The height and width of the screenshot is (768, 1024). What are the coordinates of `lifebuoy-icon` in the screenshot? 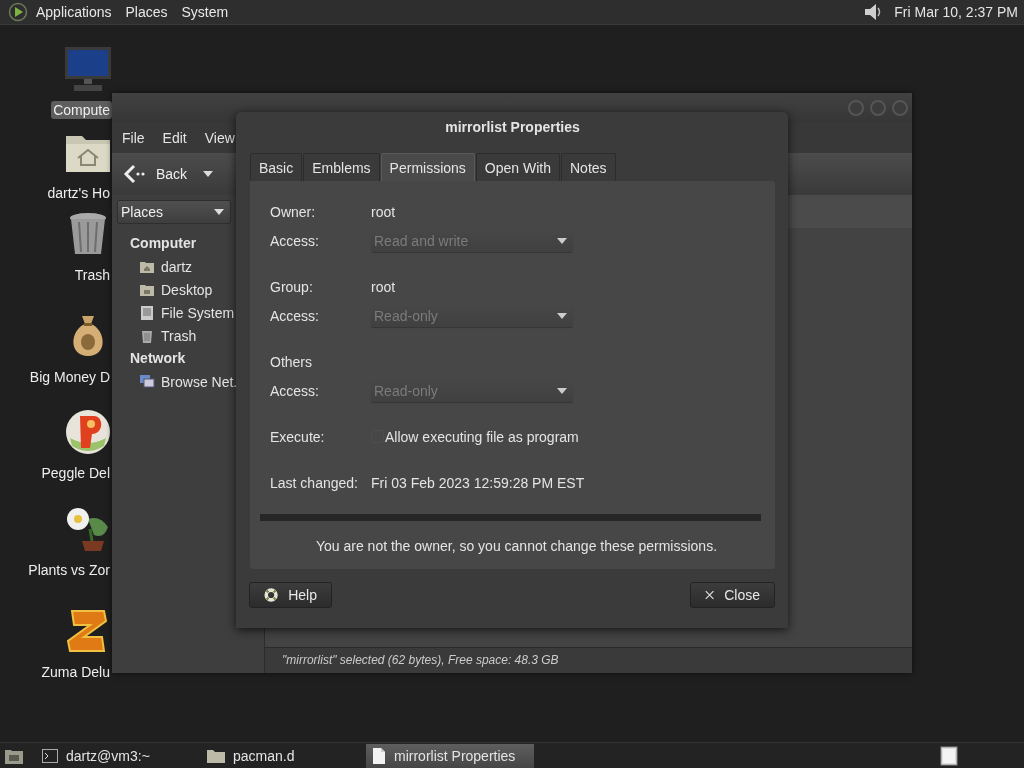 It's located at (271, 595).